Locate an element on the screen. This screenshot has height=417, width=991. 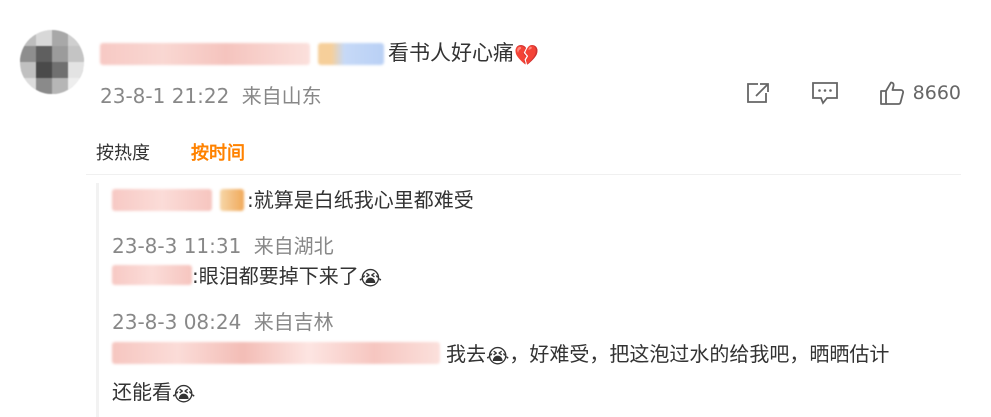
reply-1-meta: 23-8-3 11:31 来自湖北 is located at coordinates (223, 244).